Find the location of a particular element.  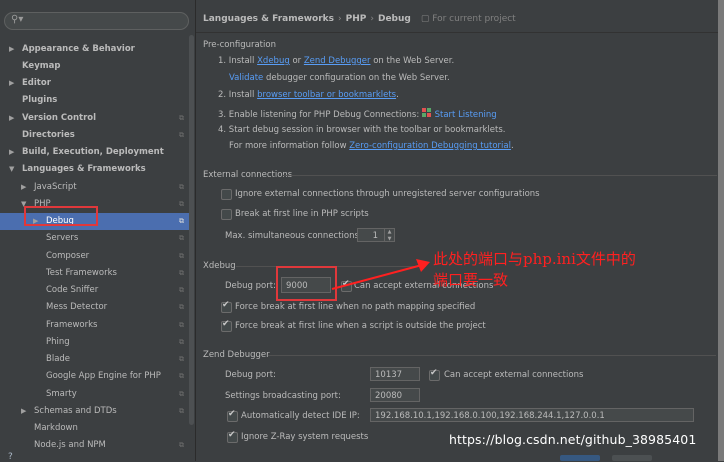

browser-toolbar-link: browser toolbar or bookmarklets is located at coordinates (326, 95).